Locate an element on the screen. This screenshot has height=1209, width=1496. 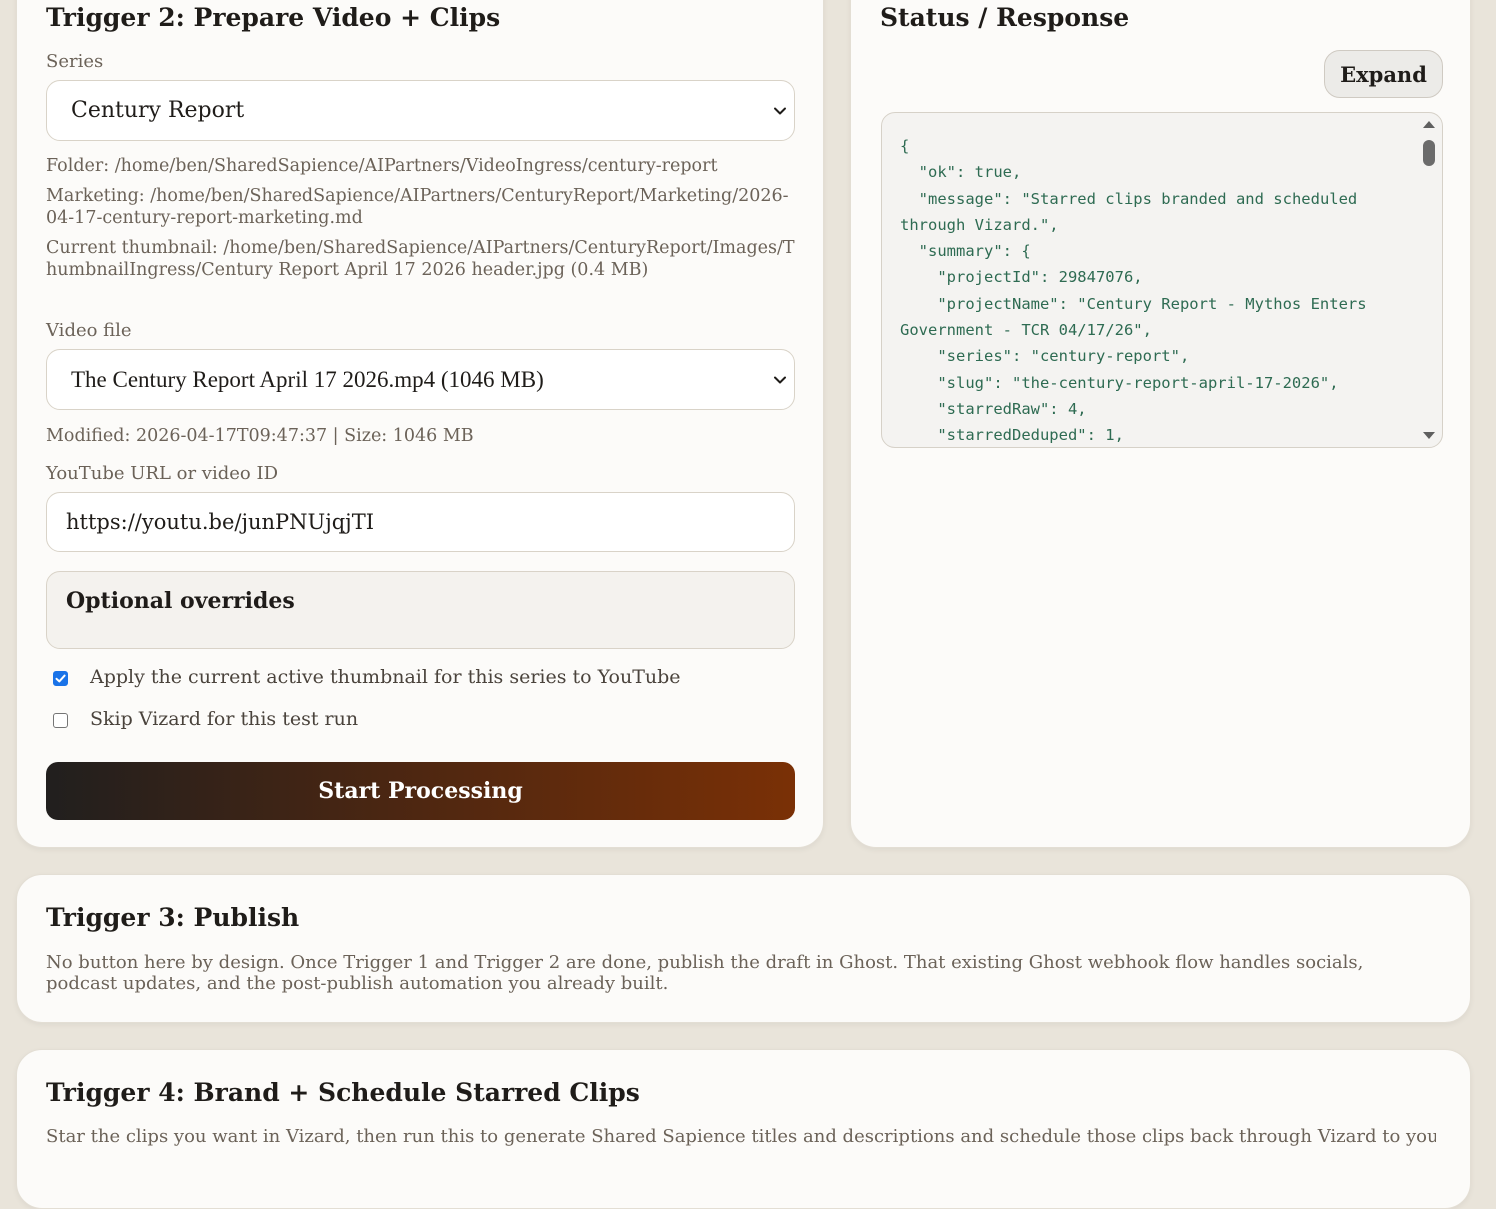
start-processing-button: Start Processing is located at coordinates (420, 791).